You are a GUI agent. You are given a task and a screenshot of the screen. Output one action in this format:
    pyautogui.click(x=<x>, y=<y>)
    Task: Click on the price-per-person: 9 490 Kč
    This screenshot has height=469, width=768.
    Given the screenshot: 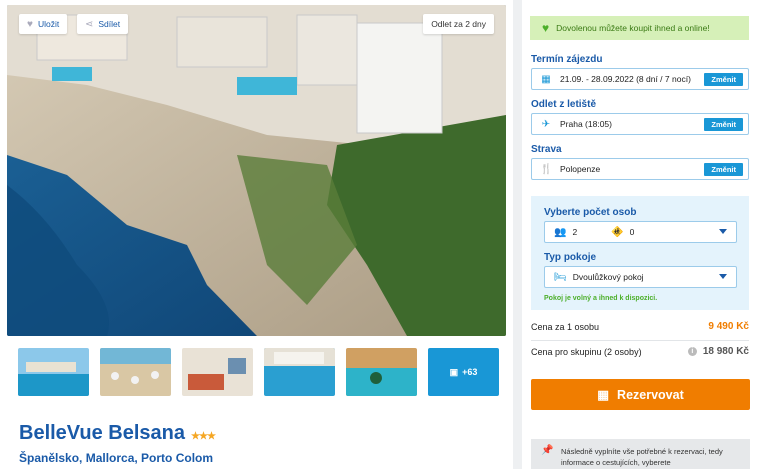 What is the action you would take?
    pyautogui.click(x=728, y=326)
    